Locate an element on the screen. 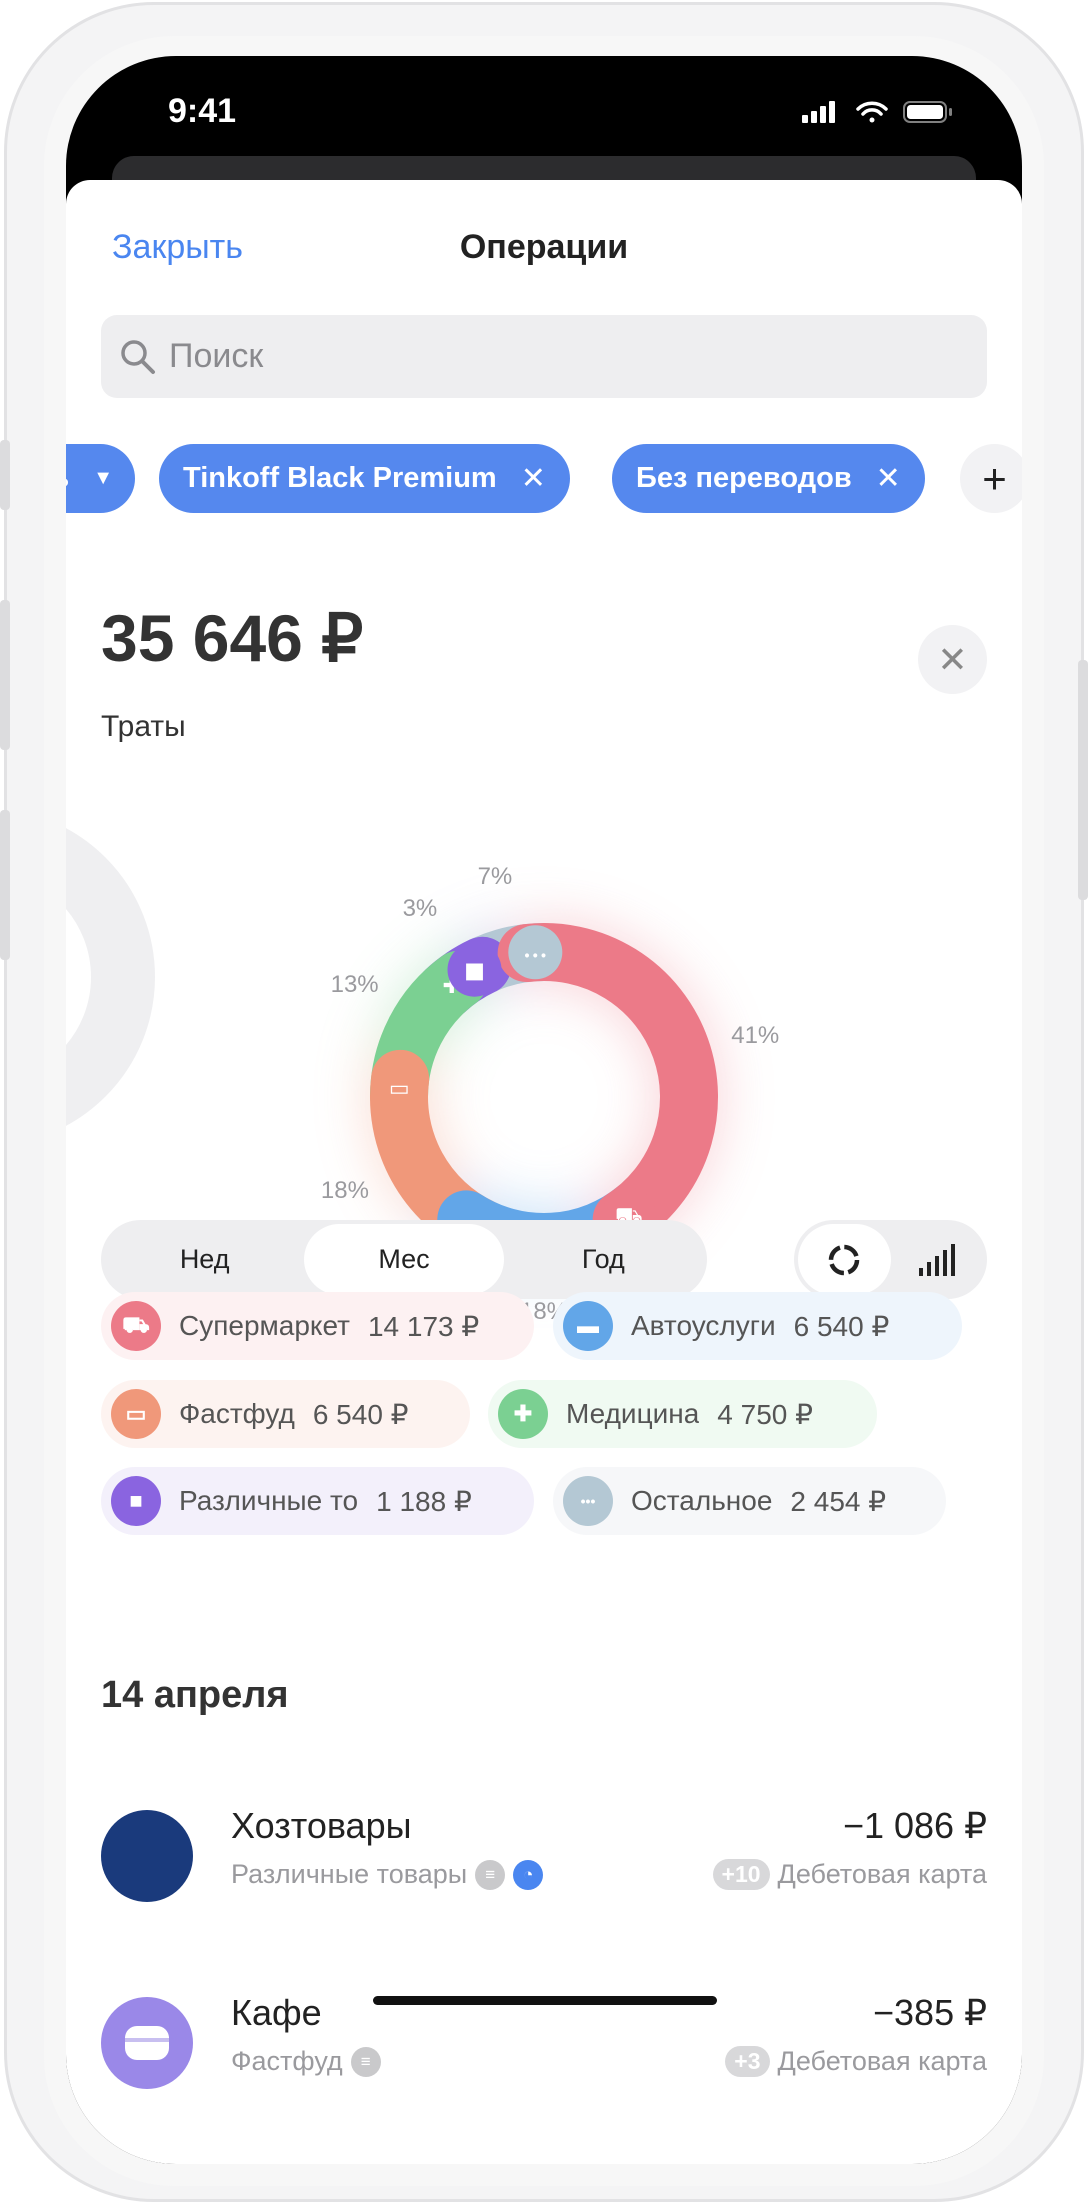  category-chip: ✚ Медицина 4 750 ₽ is located at coordinates (682, 1414).